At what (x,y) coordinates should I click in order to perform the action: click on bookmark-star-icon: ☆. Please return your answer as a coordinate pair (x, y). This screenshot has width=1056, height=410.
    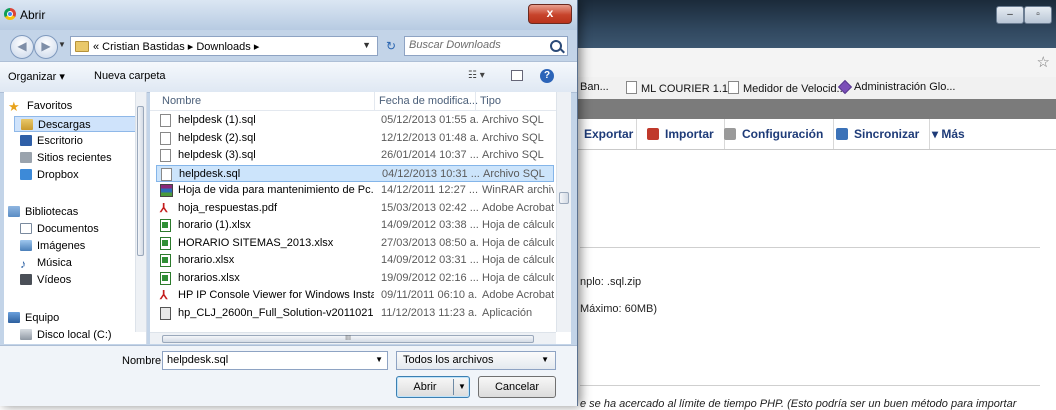
    Looking at the image, I should click on (1043, 62).